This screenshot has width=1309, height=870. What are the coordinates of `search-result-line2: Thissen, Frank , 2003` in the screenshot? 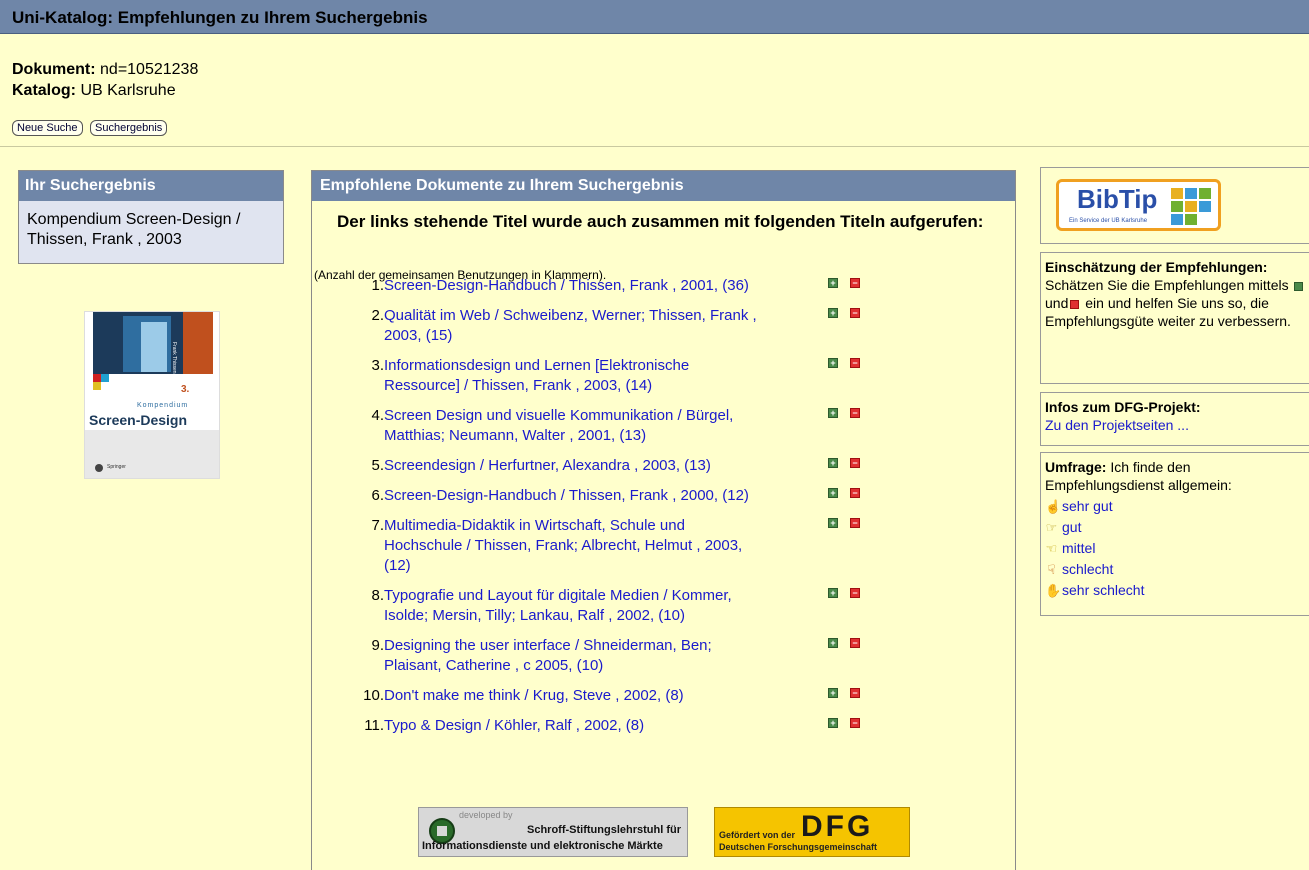 It's located at (104, 239).